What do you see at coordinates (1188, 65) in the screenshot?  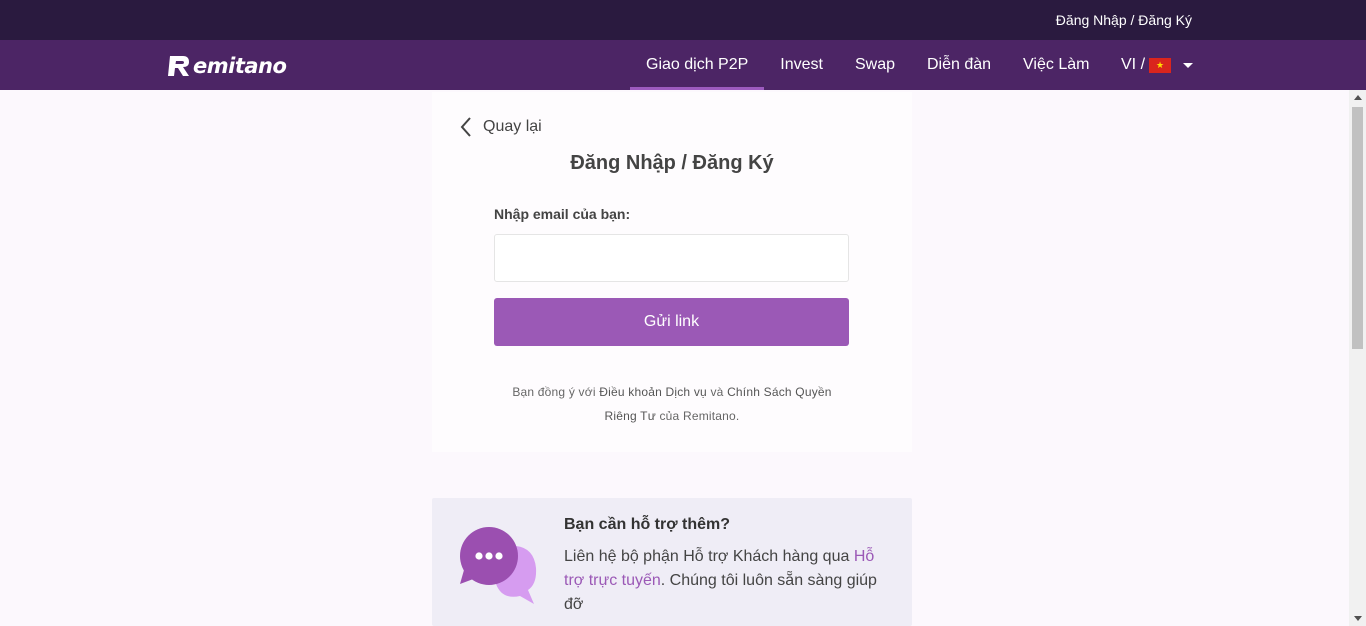 I see `chevron-down-icon` at bounding box center [1188, 65].